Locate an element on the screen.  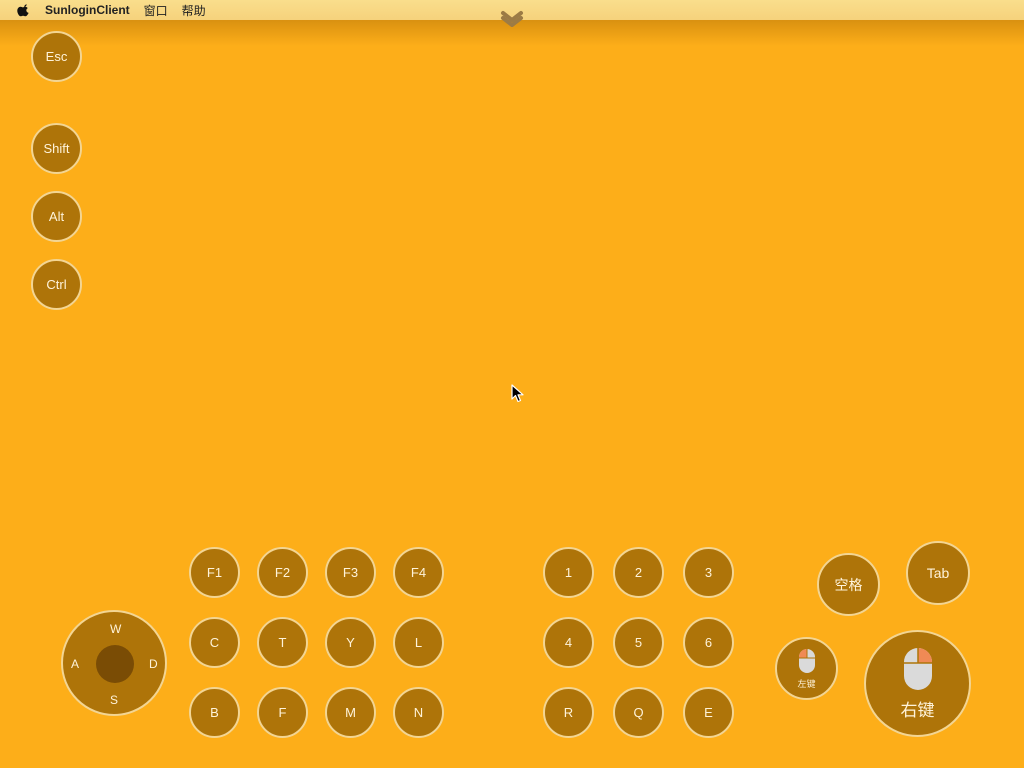
mouse-pointer-icon is located at coordinates (517, 393).